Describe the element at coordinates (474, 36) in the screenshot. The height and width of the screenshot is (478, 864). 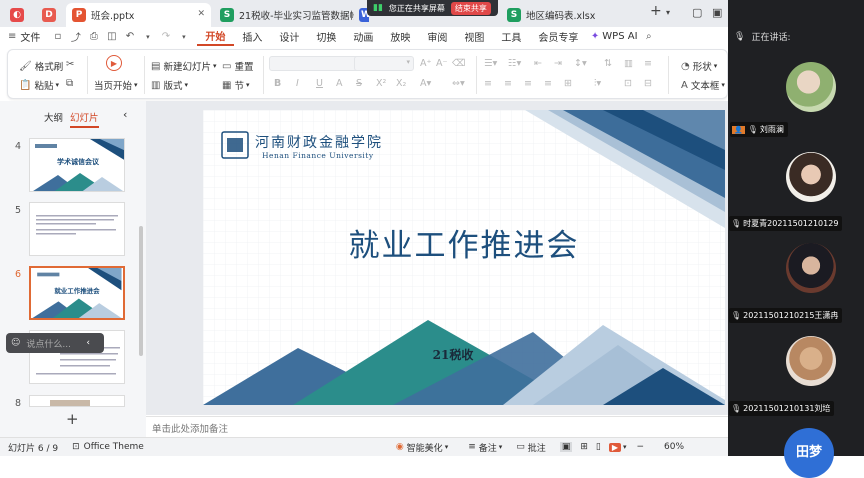
I see `menu-view: 视图` at that location.